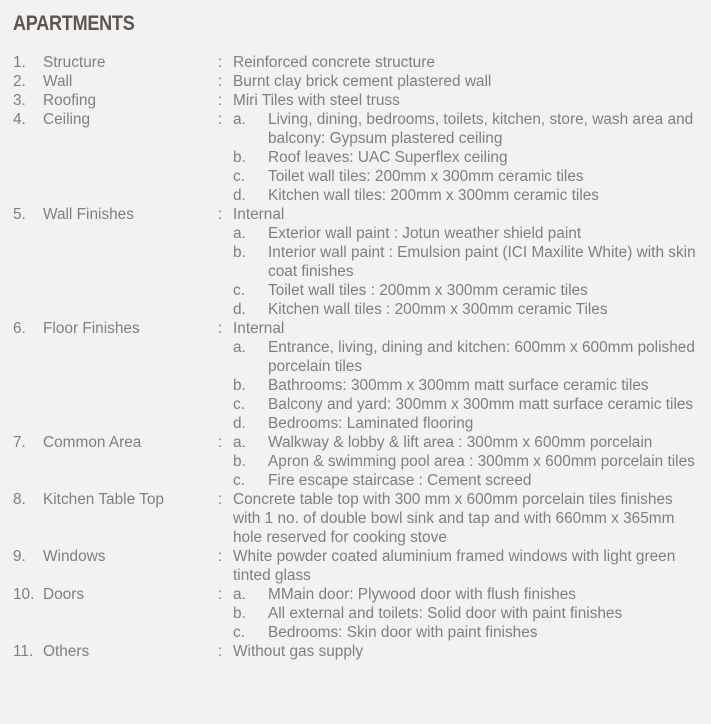 The width and height of the screenshot is (711, 724). What do you see at coordinates (58, 81) in the screenshot?
I see `item-label: Wall` at bounding box center [58, 81].